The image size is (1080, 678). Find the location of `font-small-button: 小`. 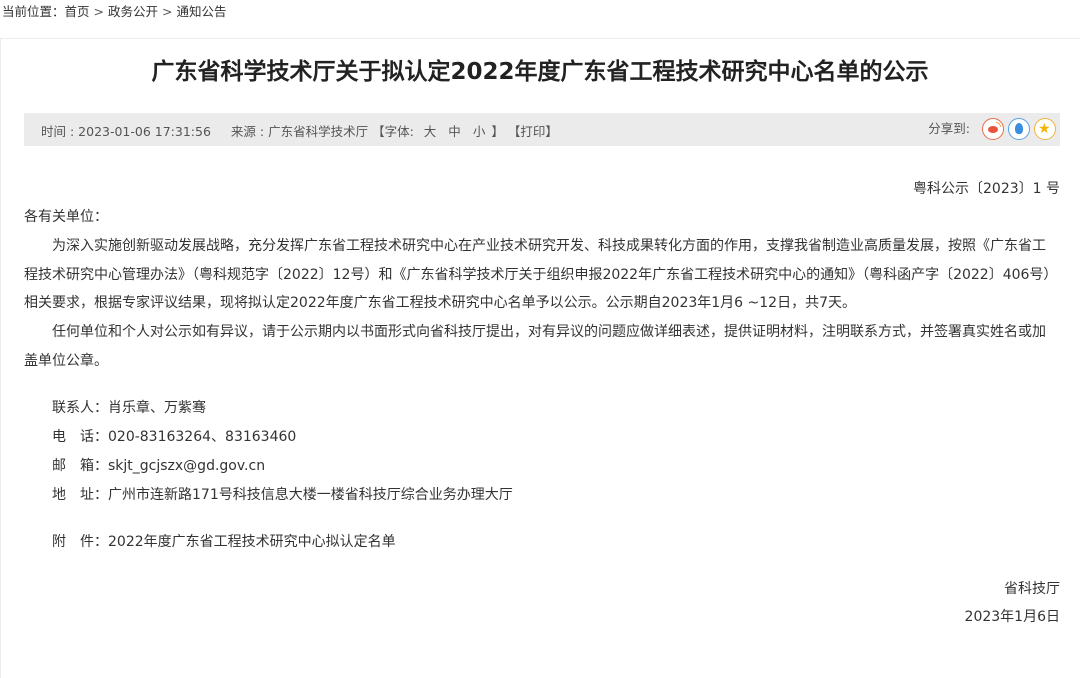

font-small-button: 小 is located at coordinates (479, 130).